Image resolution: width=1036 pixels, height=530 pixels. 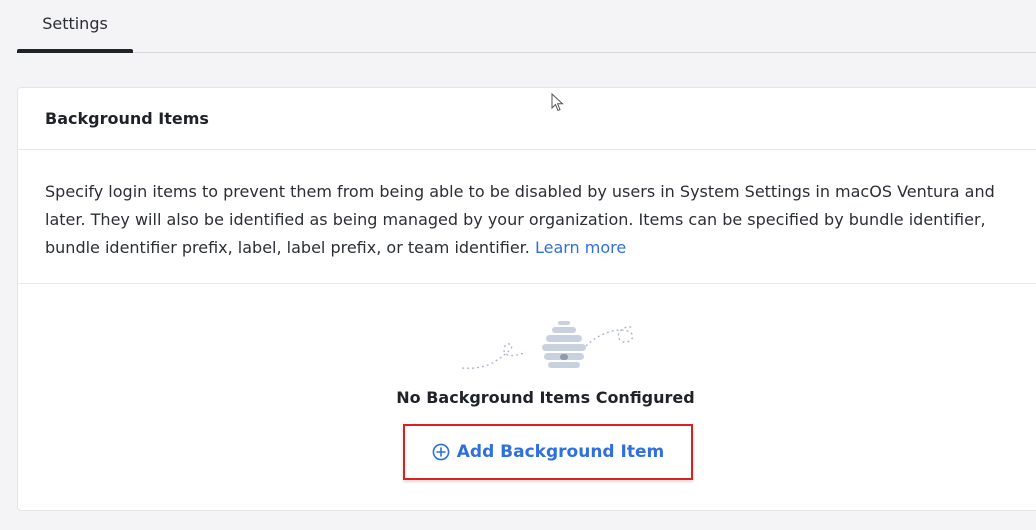 I want to click on add-background-item-label: Add Background Item, so click(x=560, y=452).